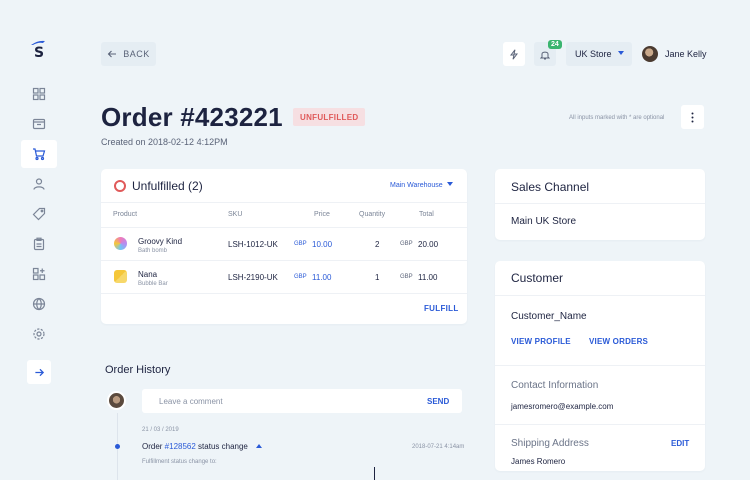 The image size is (750, 480). Describe the element at coordinates (593, 54) in the screenshot. I see `store-select-value: UK Store` at that location.